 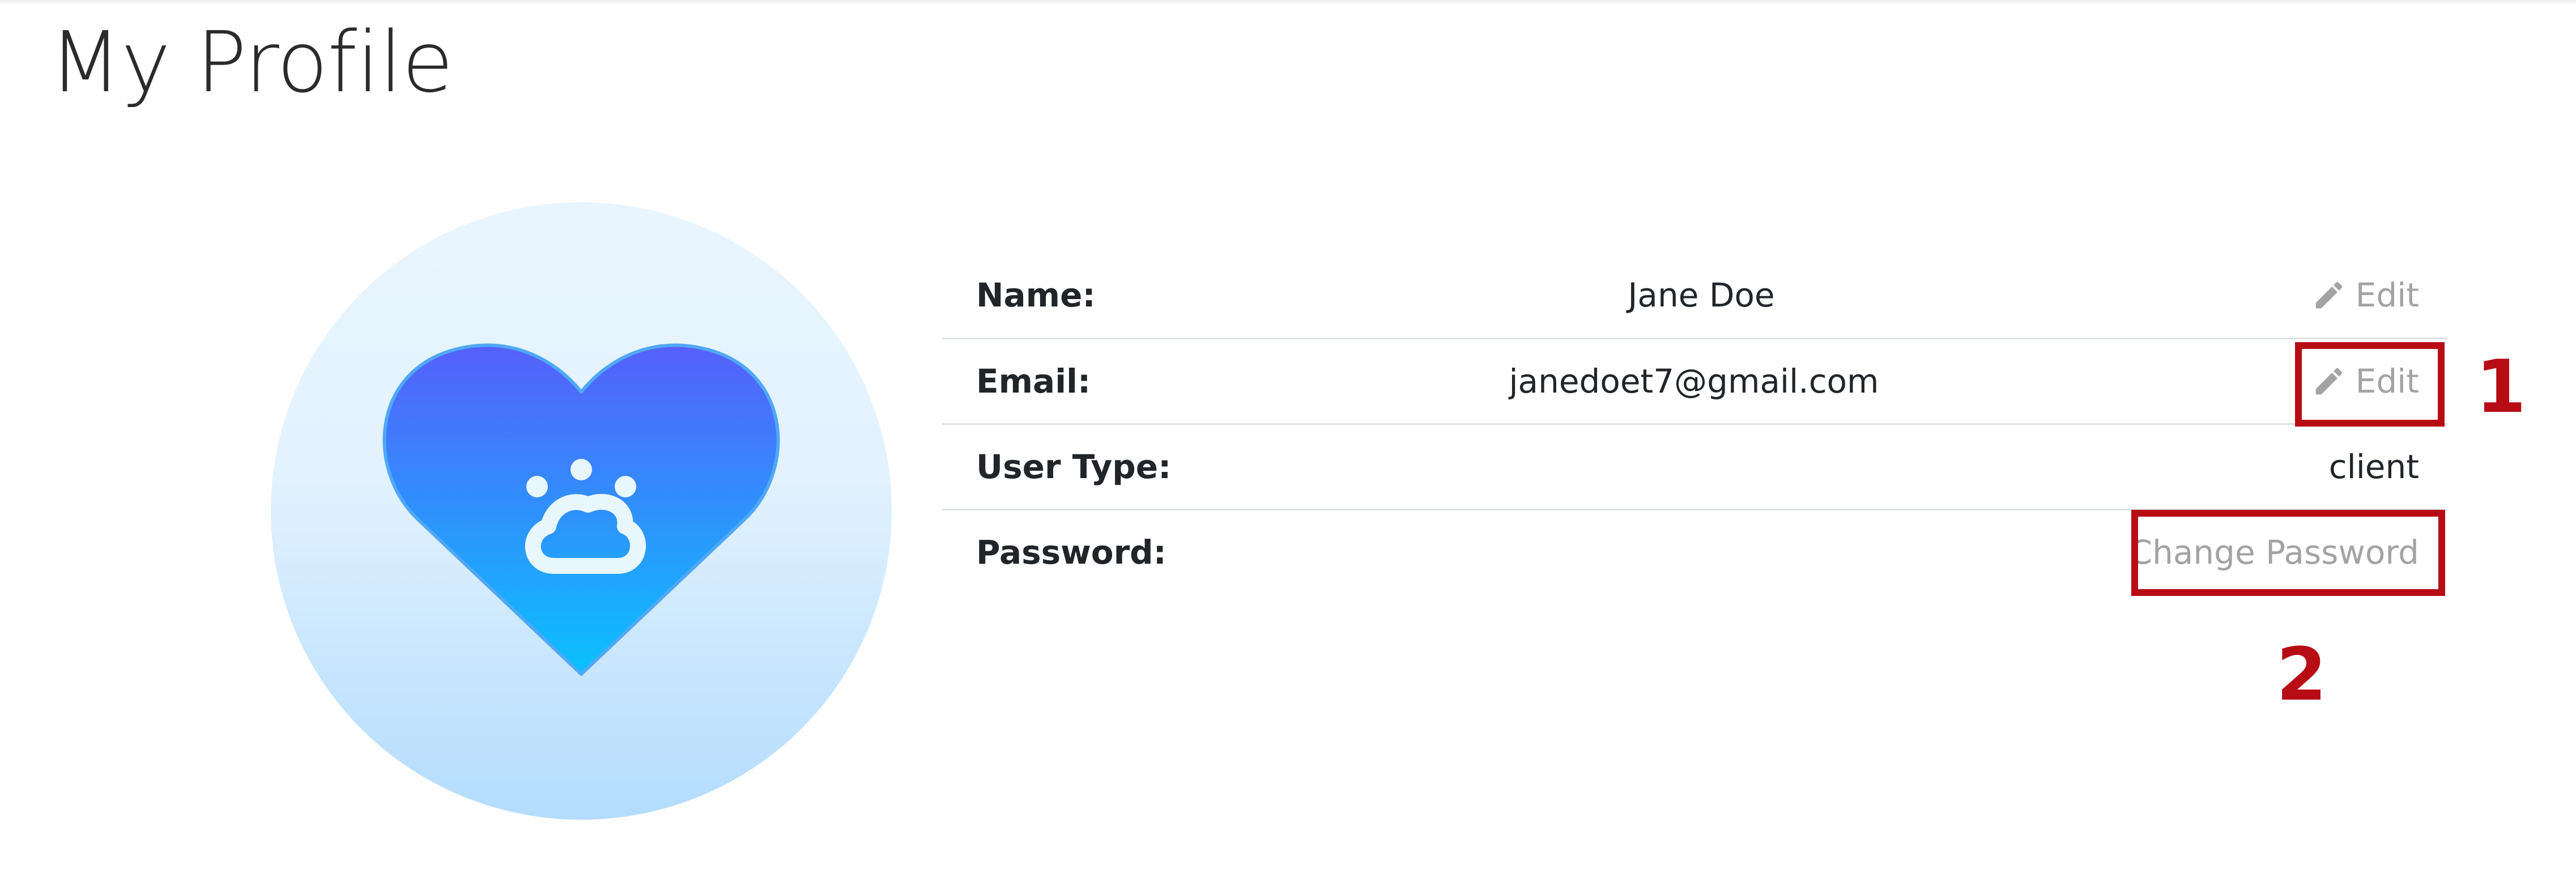 What do you see at coordinates (1288, 2) in the screenshot?
I see `top-divider` at bounding box center [1288, 2].